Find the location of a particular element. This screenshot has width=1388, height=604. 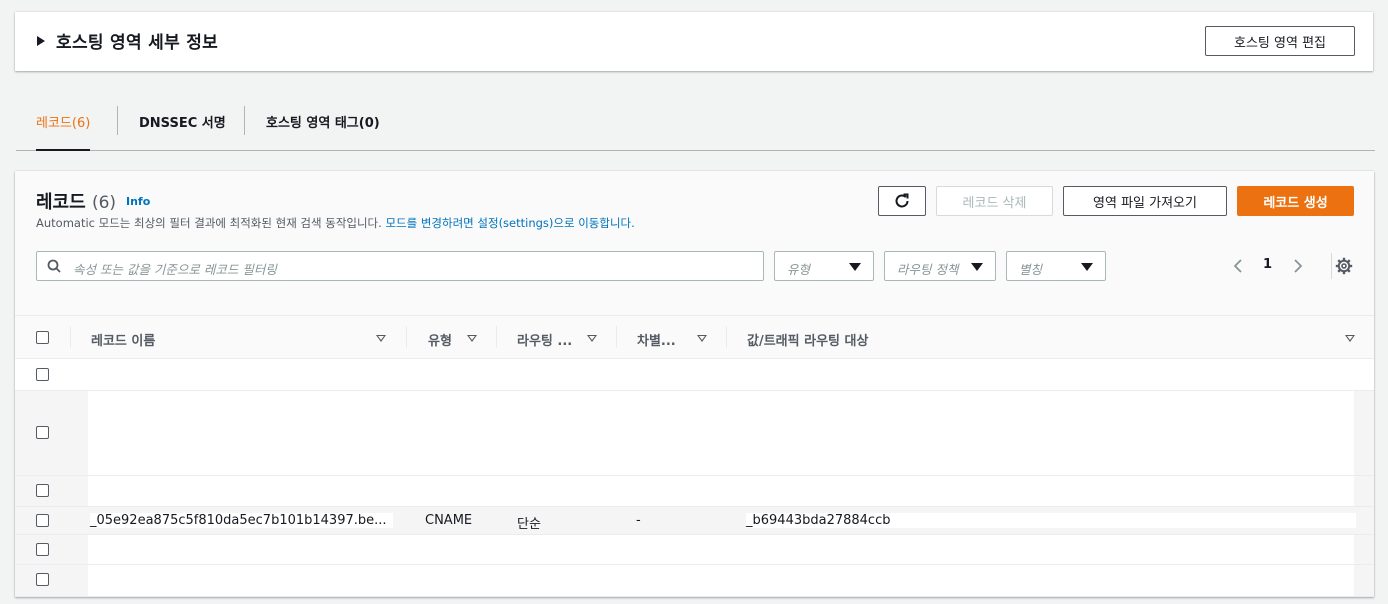

records-count: (6) is located at coordinates (104, 203).